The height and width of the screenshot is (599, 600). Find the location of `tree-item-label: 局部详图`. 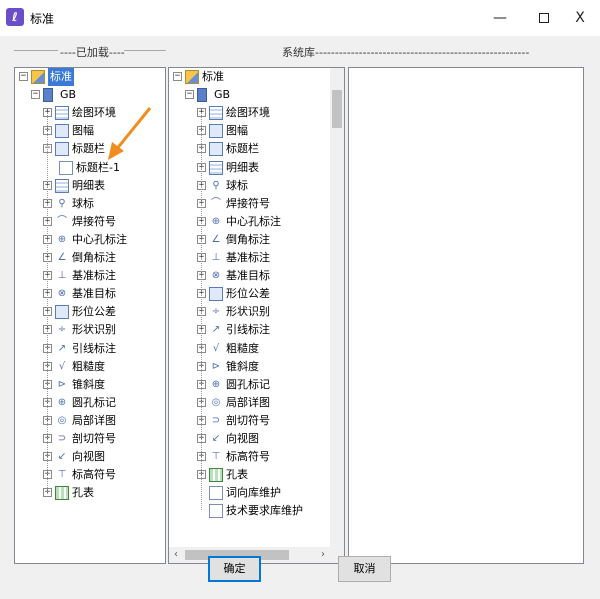

tree-item-label: 局部详图 is located at coordinates (248, 402).